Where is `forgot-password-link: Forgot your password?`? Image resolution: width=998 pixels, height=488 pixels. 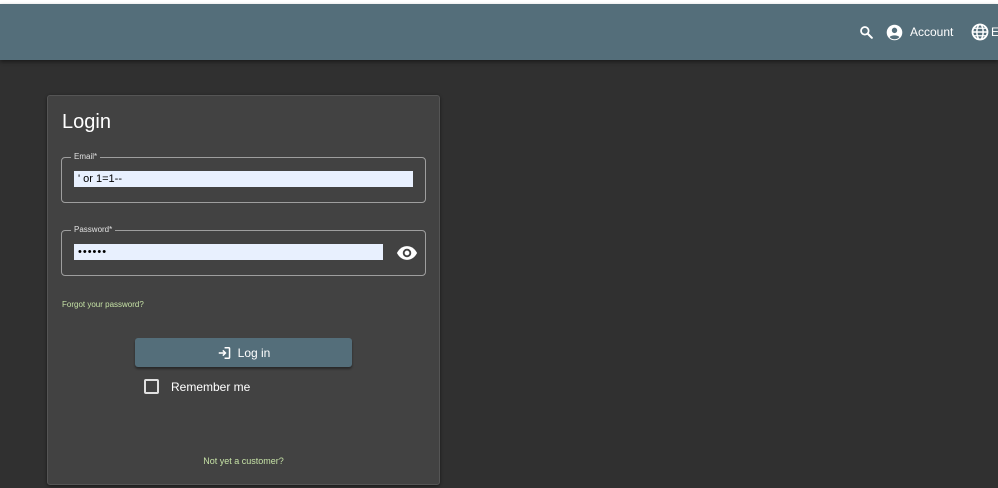 forgot-password-link: Forgot your password? is located at coordinates (103, 304).